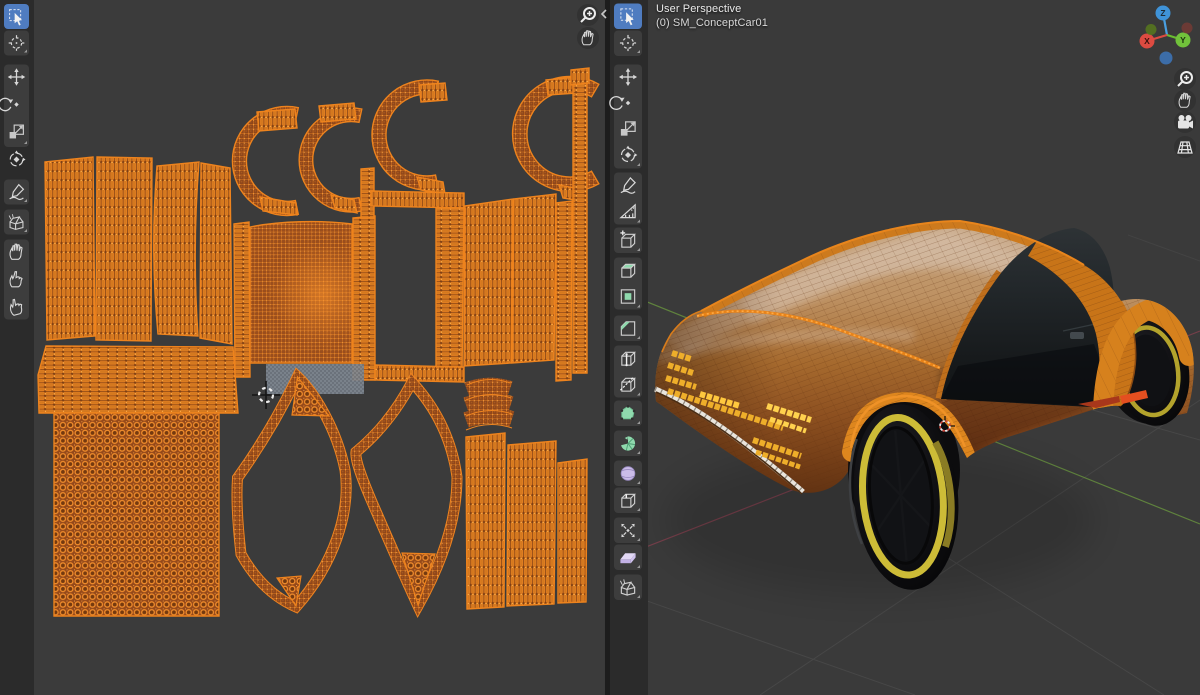 This screenshot has height=695, width=1200. Describe the element at coordinates (1147, 41) in the screenshot. I see `svg-text: X` at that location.